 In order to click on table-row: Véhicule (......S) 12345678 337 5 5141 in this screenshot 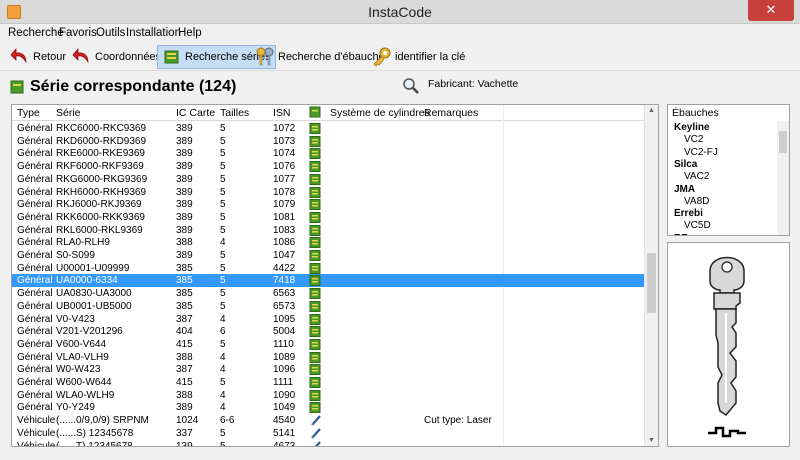, I will do `click(328, 433)`.